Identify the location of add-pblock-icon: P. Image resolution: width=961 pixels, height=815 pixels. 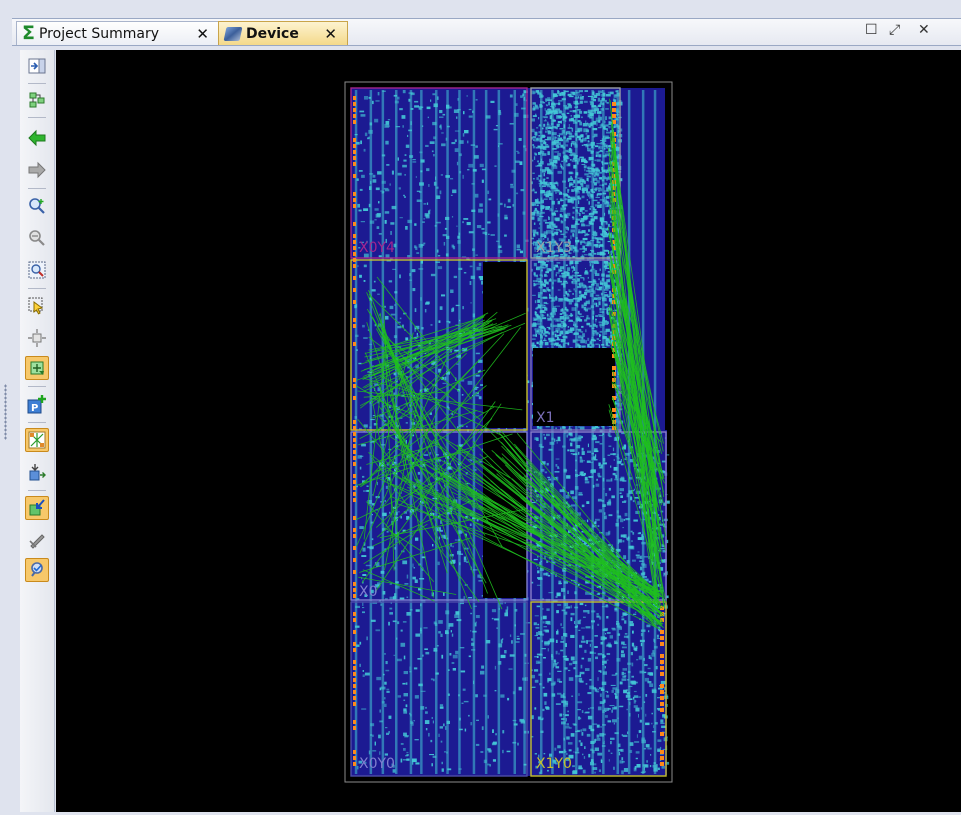
(37, 404).